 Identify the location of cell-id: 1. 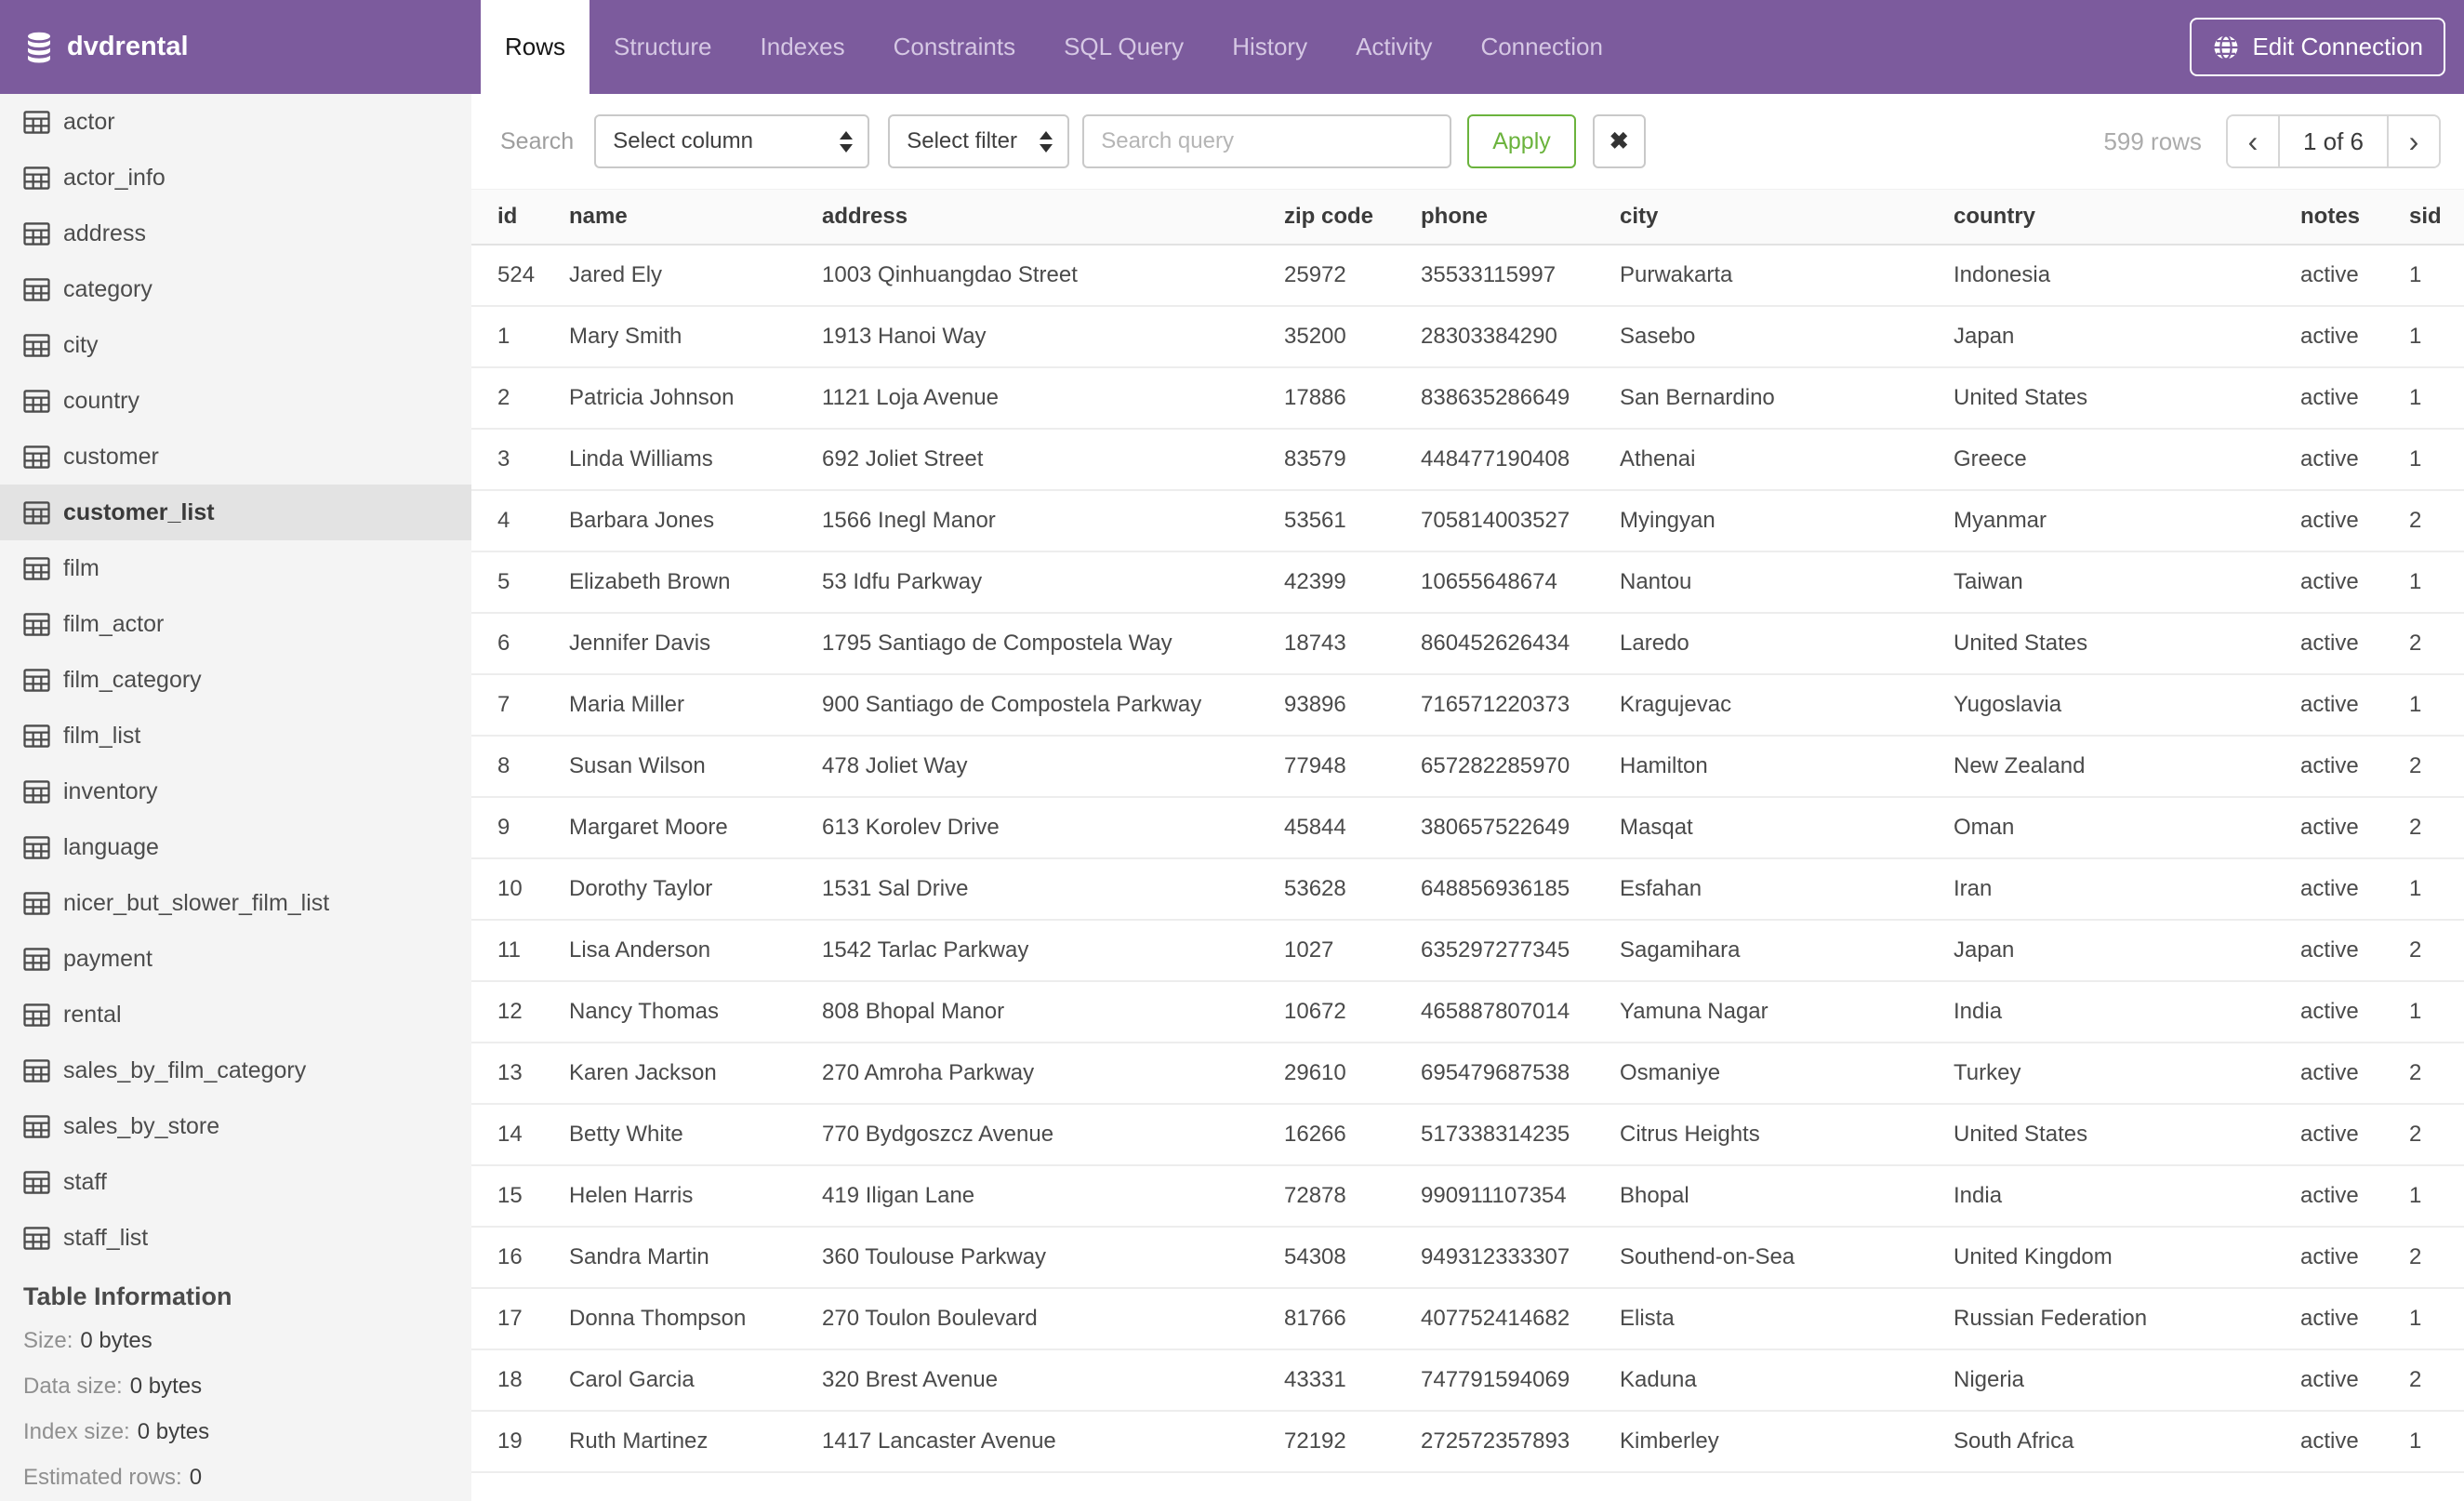
(520, 336).